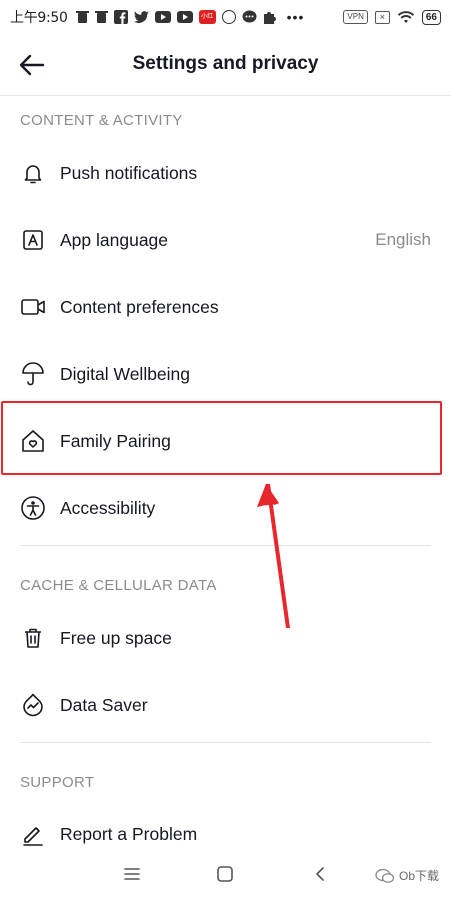 This screenshot has height=900, width=451. I want to click on page-header: Settings and privacy, so click(225, 65).